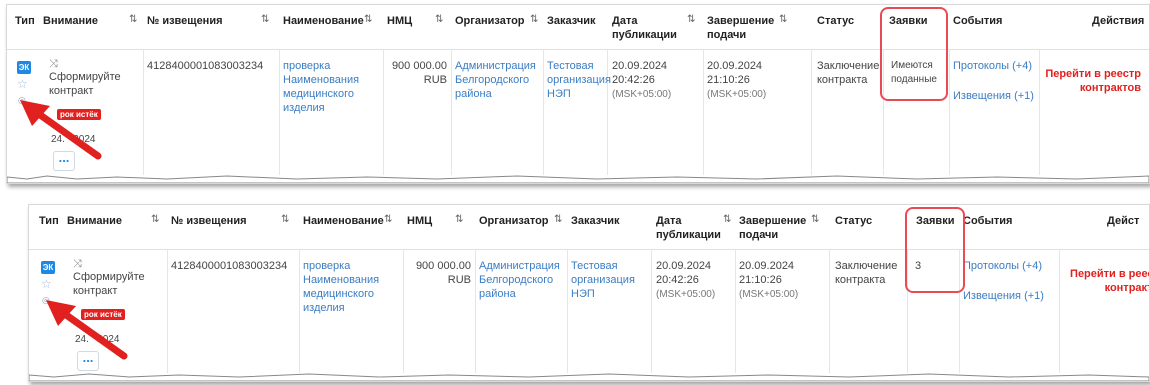  What do you see at coordinates (1091, 81) in the screenshot?
I see `go-to-contracts-link: Перейти в реестр контрактов` at bounding box center [1091, 81].